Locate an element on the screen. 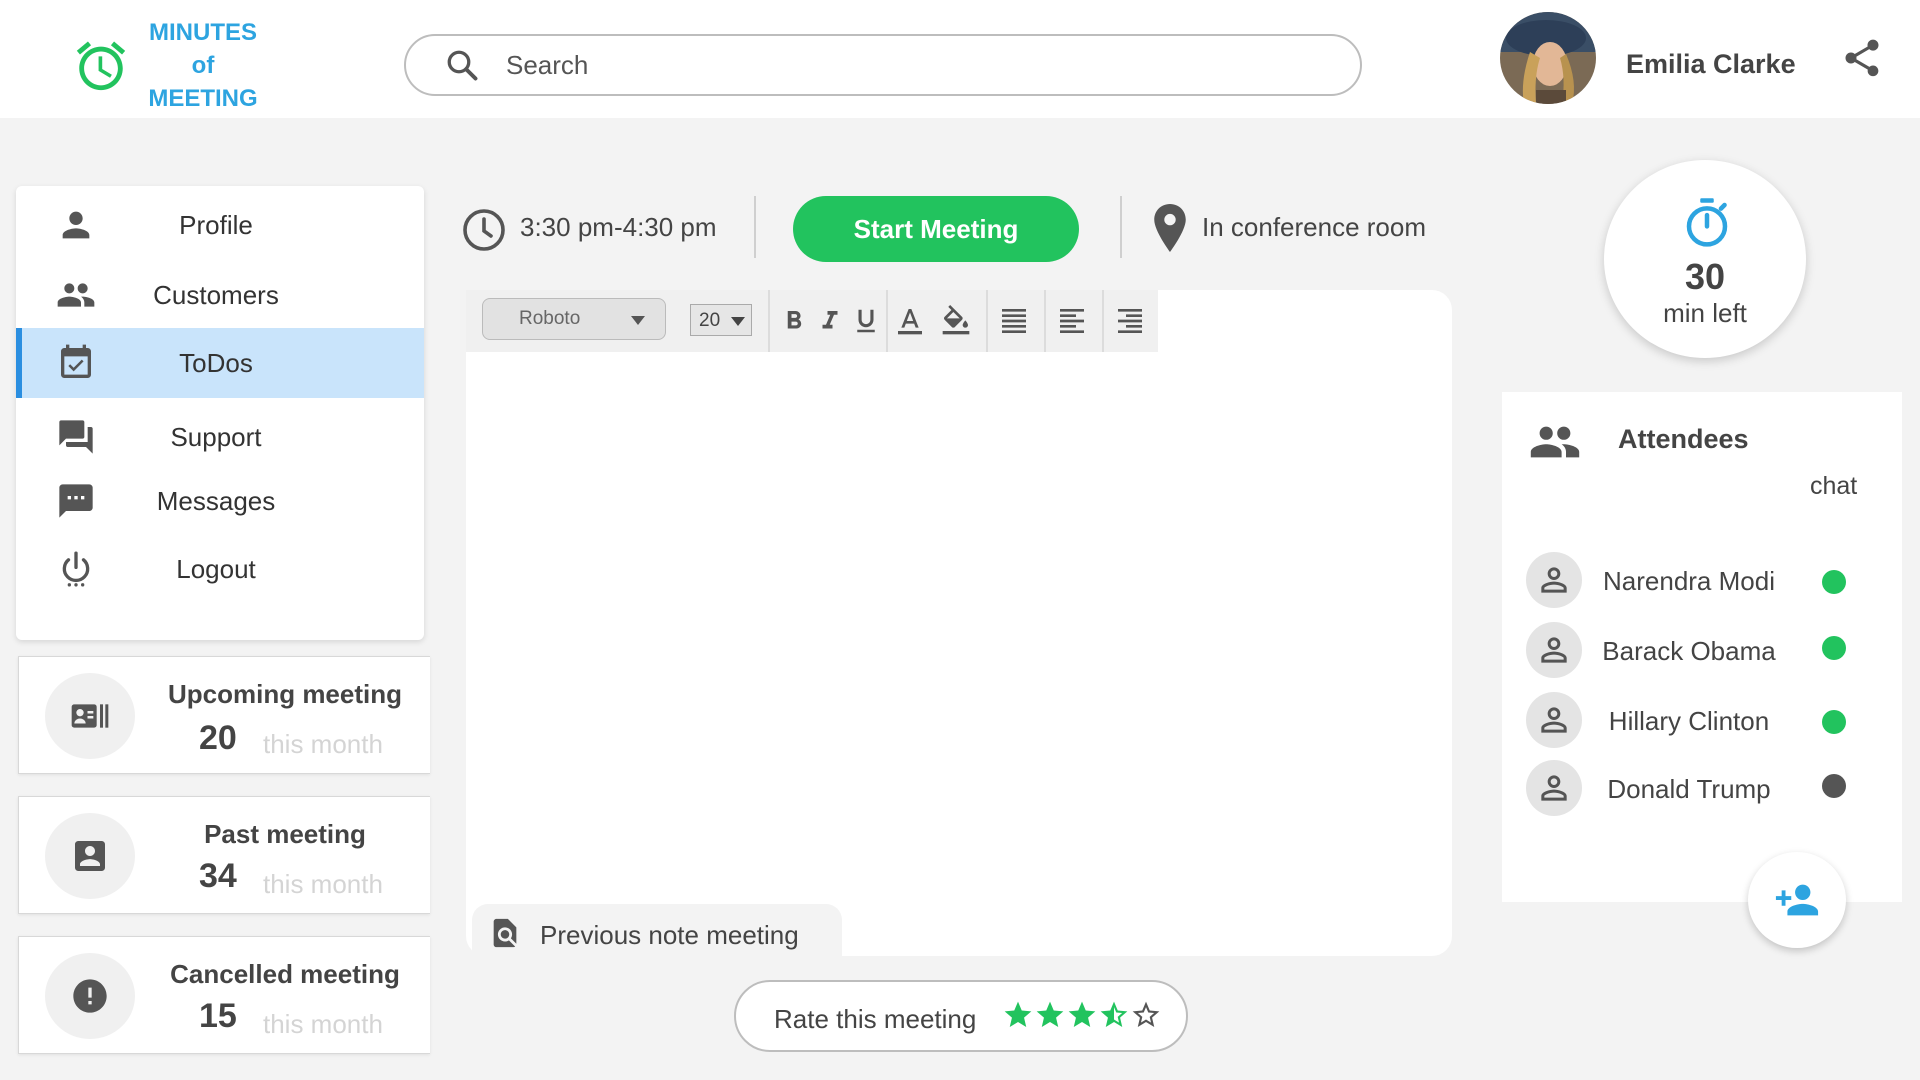 The height and width of the screenshot is (1080, 1920). sidebar: Profile Customers ToDos Support Messages is located at coordinates (220, 413).